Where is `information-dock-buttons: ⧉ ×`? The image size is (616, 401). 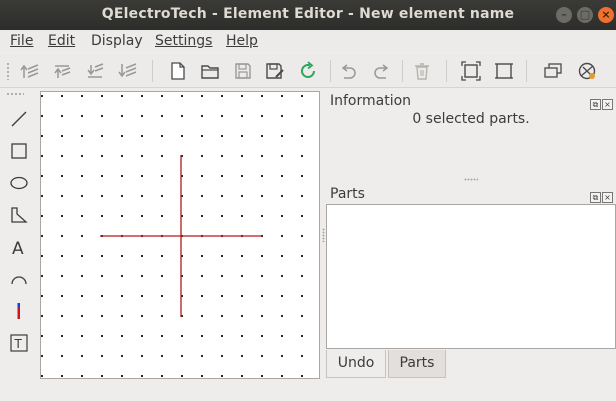 information-dock-buttons: ⧉ × is located at coordinates (602, 102).